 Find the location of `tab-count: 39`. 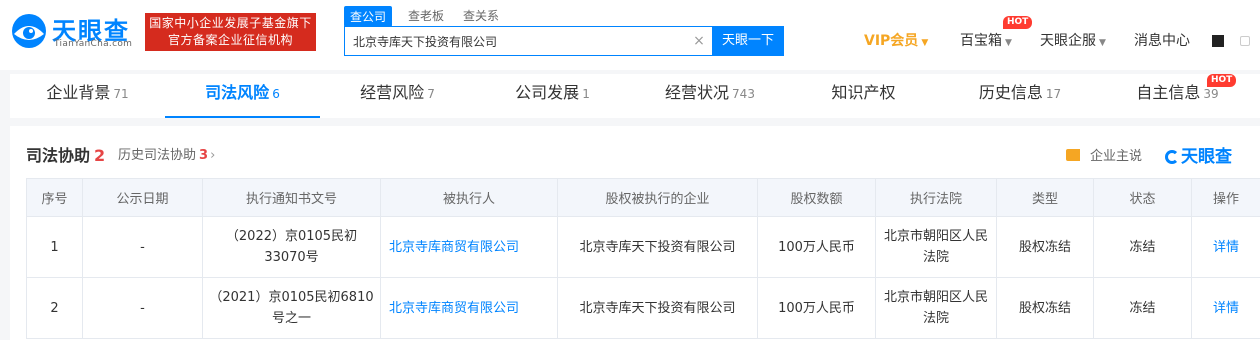

tab-count: 39 is located at coordinates (1211, 94).